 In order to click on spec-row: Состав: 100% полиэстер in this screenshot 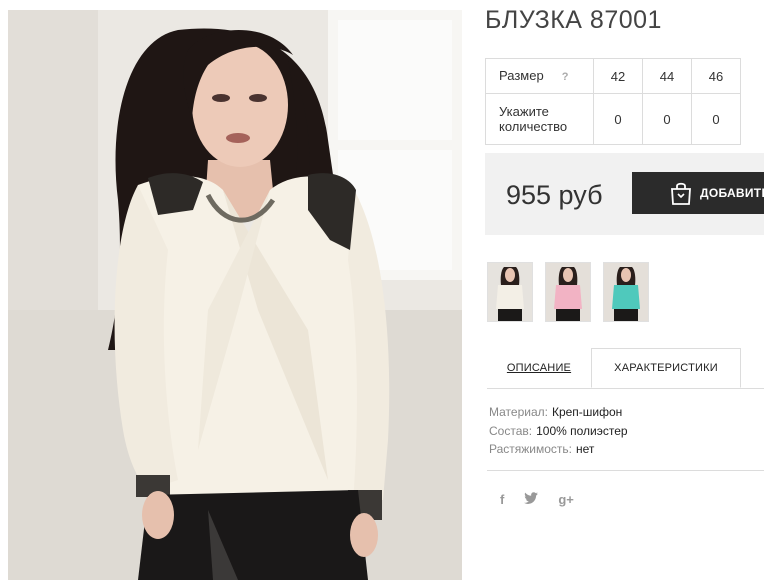, I will do `click(558, 431)`.